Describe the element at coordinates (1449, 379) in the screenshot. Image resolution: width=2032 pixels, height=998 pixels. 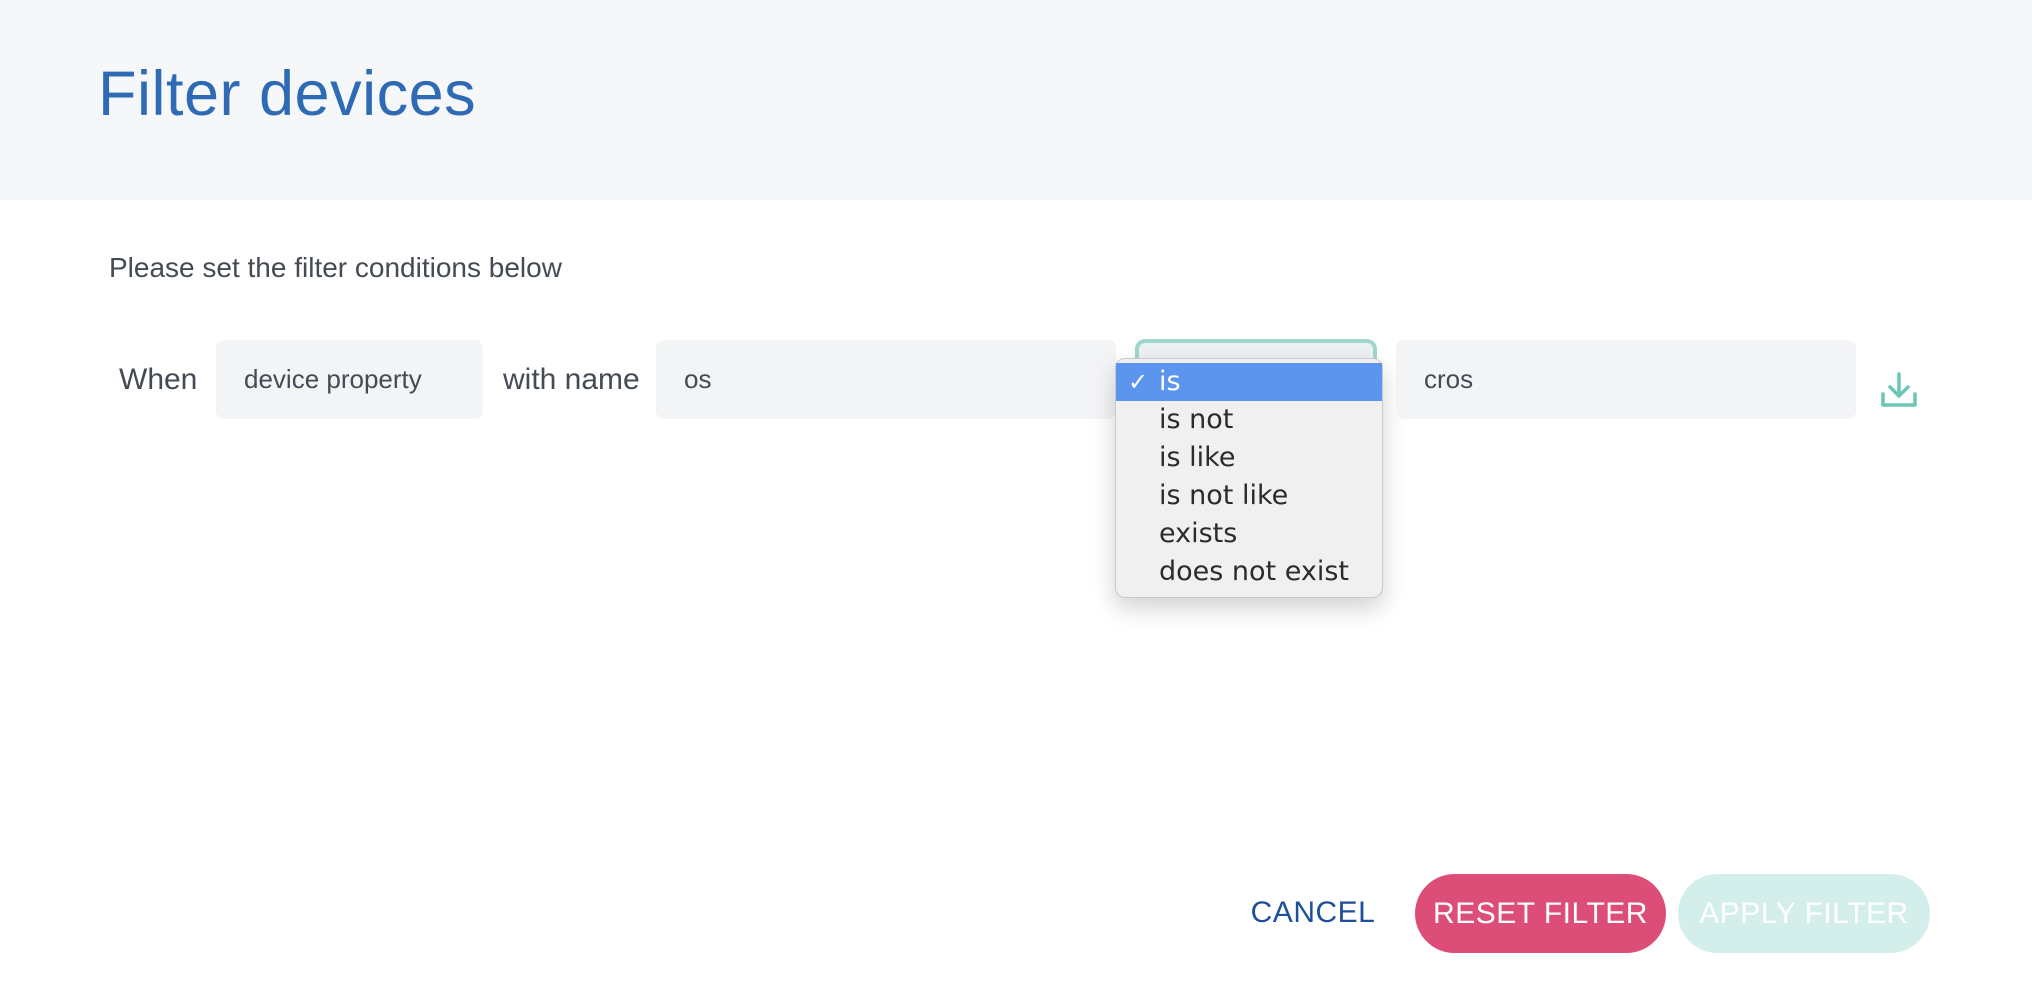
I see `condition-value-text: cros` at that location.